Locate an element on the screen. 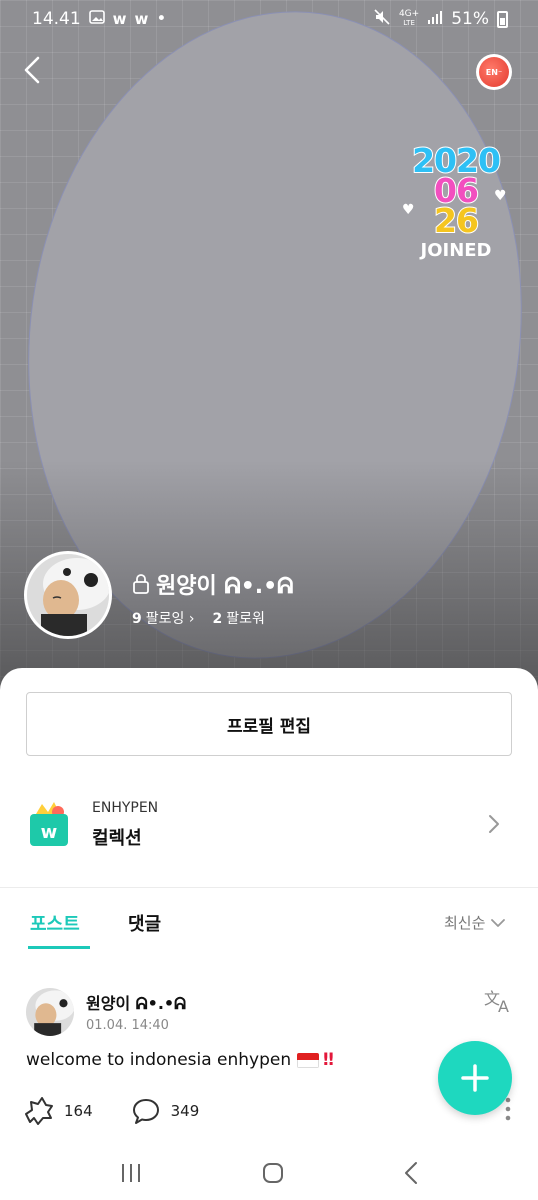 The height and width of the screenshot is (1200, 538). system-navigation-bar is located at coordinates (269, 1172).